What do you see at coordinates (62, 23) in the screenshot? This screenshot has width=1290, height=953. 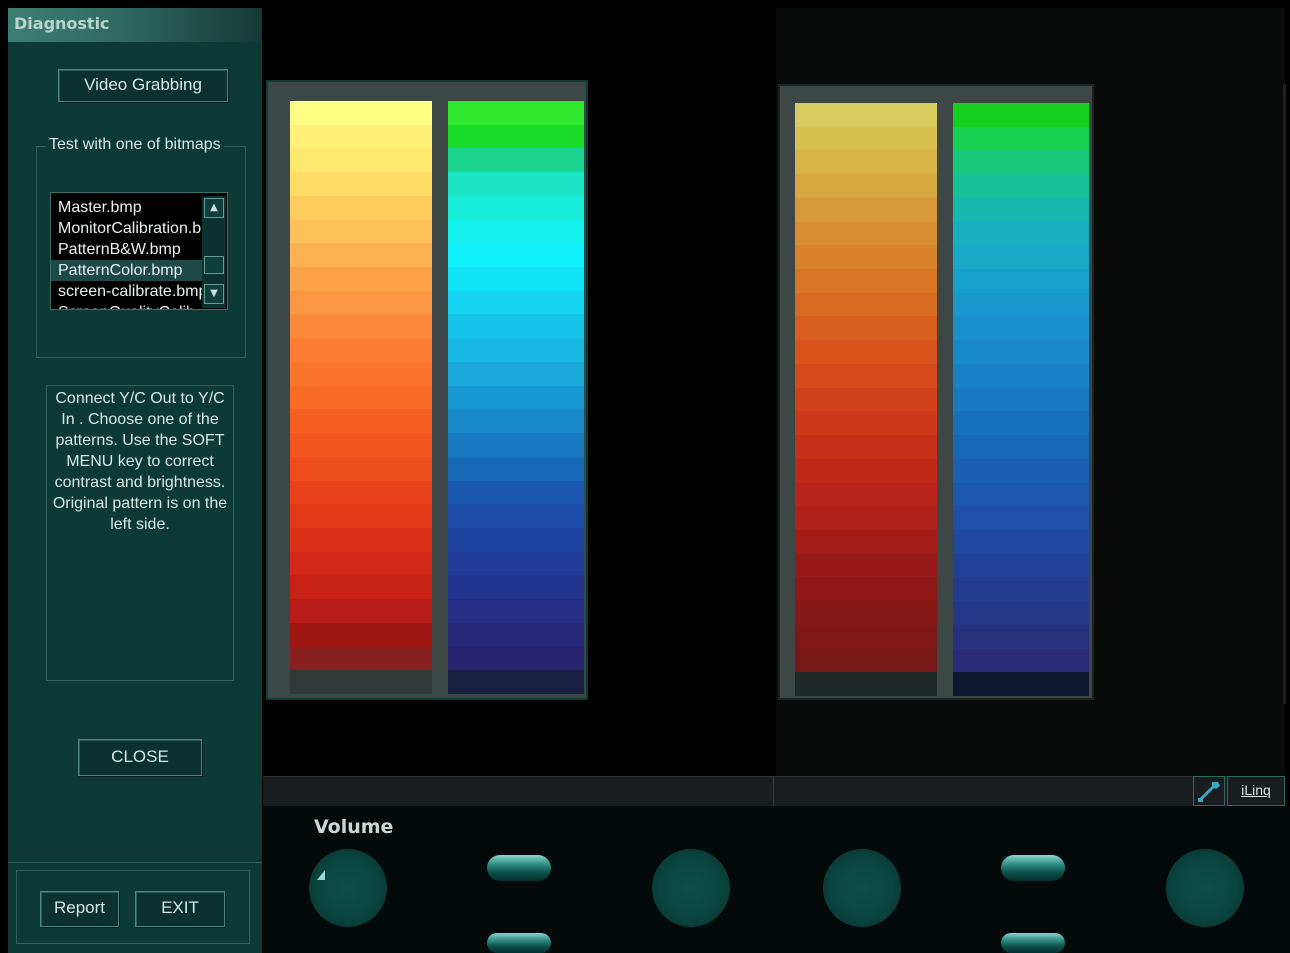 I see `window-title: Diagnostic` at bounding box center [62, 23].